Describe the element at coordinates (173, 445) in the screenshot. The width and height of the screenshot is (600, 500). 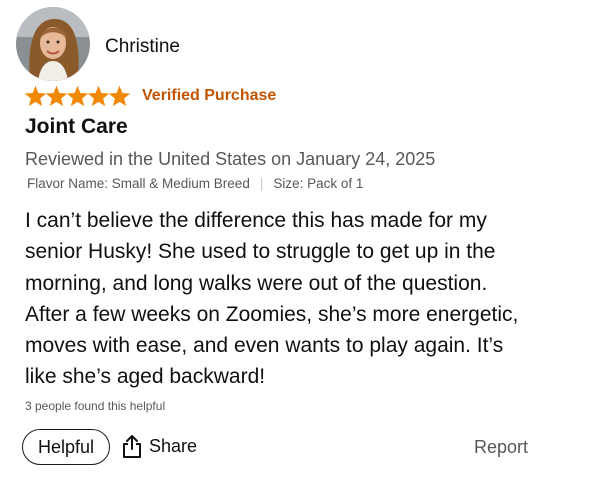
I see `share-label: Share` at that location.